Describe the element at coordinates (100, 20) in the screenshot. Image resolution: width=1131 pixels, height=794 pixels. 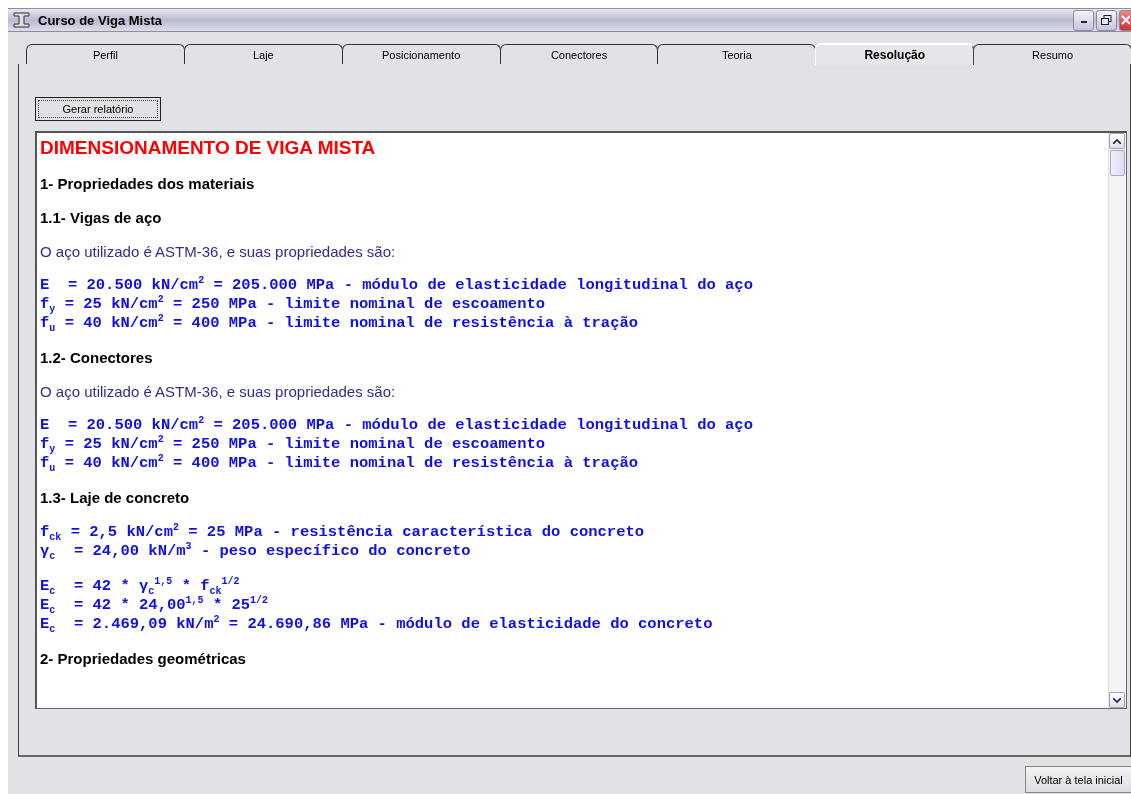
I see `window-title: Curso de Viga Mista` at that location.